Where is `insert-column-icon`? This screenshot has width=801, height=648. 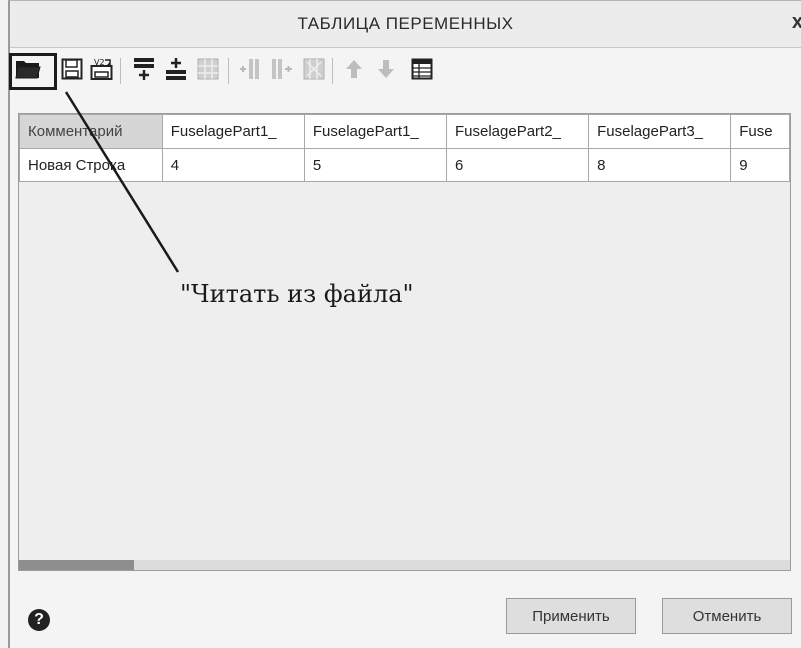 insert-column-icon is located at coordinates (250, 69).